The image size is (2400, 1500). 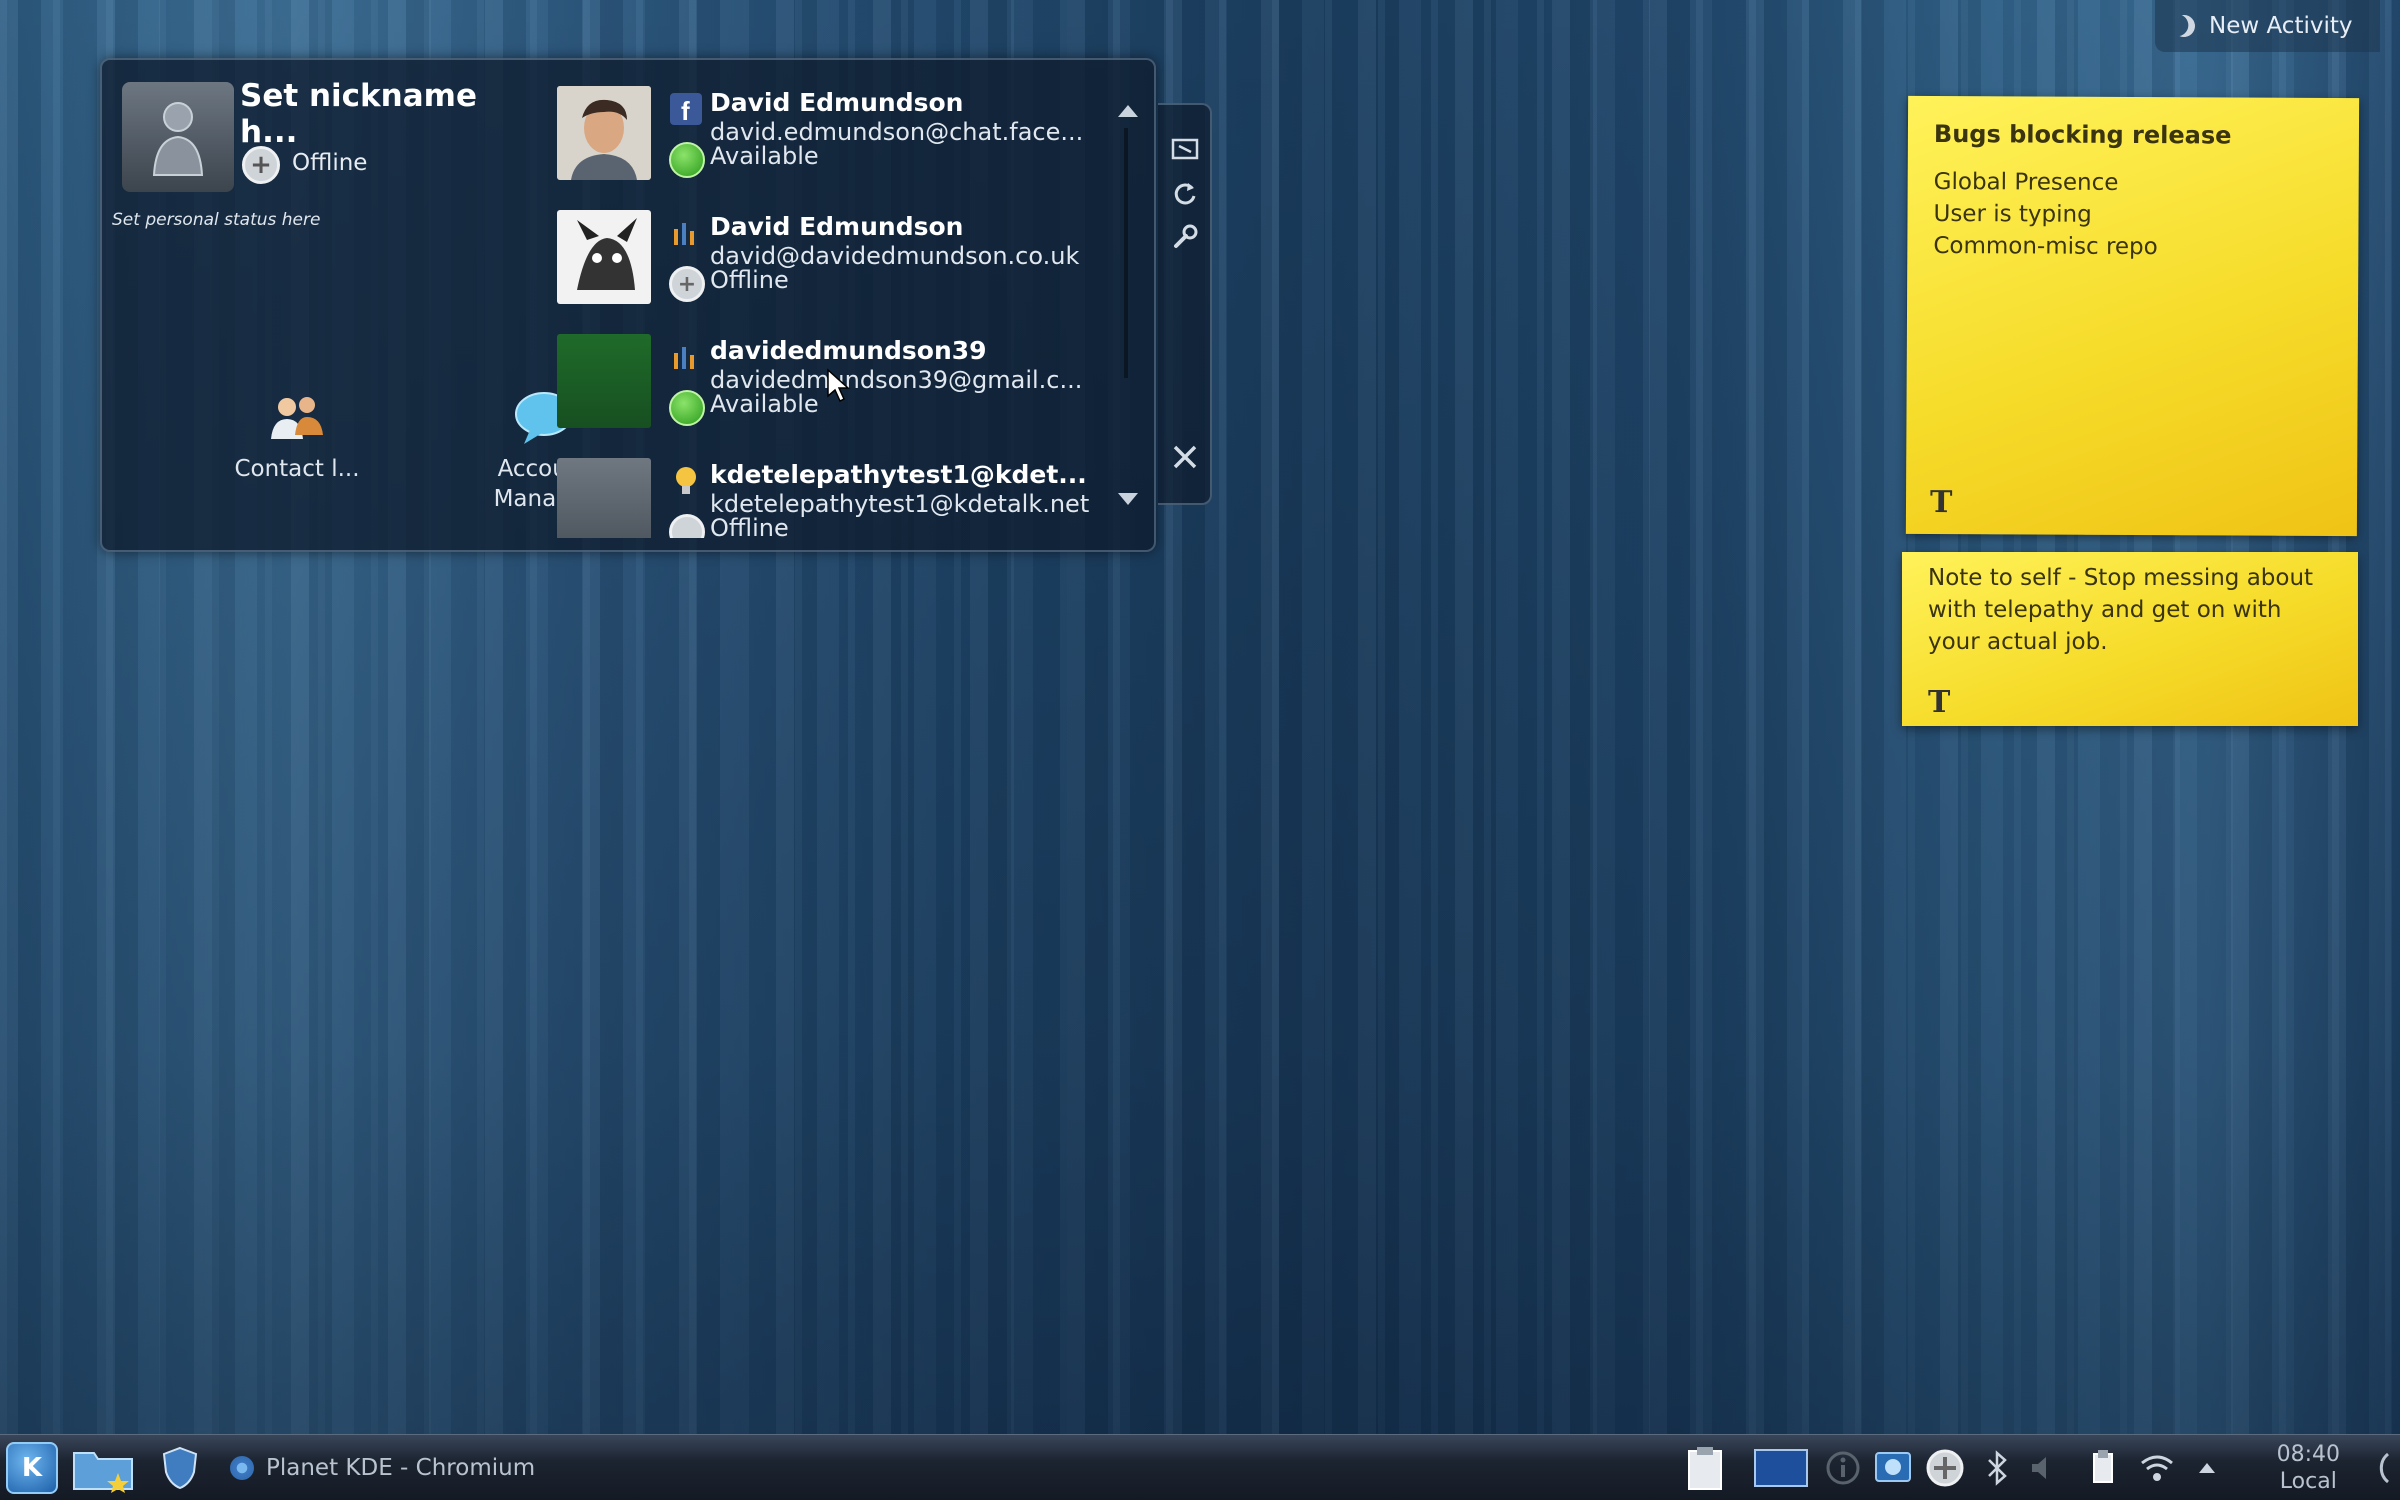 What do you see at coordinates (2308, 1454) in the screenshot?
I see `clock-time: 08:40` at bounding box center [2308, 1454].